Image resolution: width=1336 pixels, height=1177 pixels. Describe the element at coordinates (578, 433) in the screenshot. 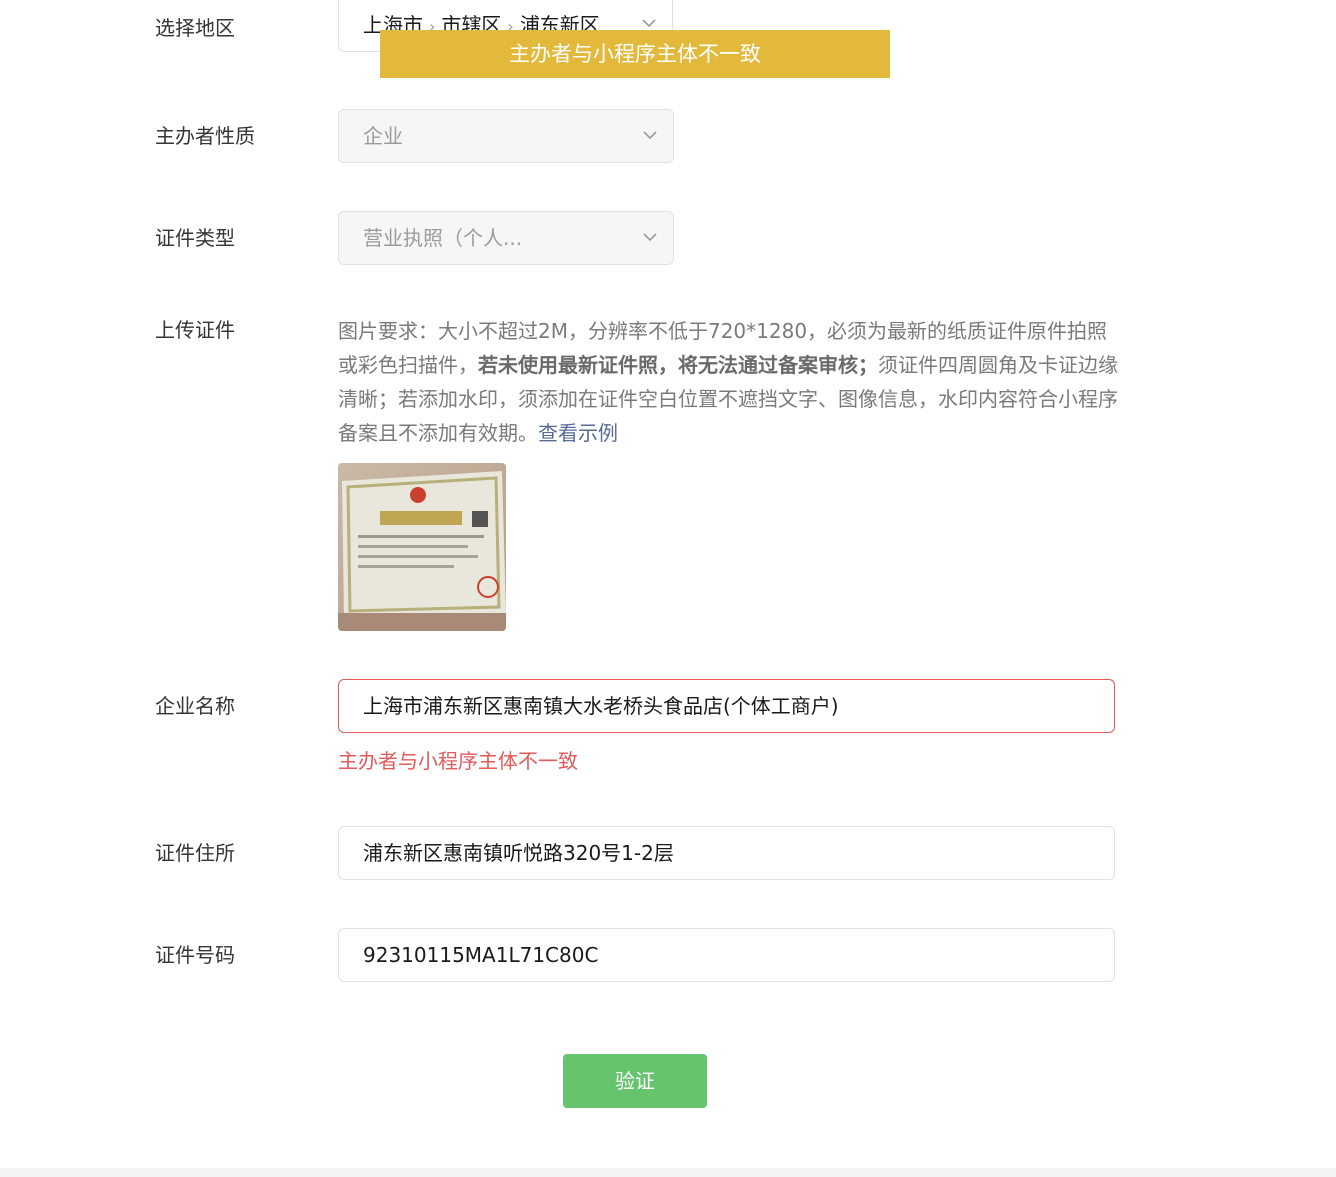

I see `view-example-link: 查看示例` at that location.